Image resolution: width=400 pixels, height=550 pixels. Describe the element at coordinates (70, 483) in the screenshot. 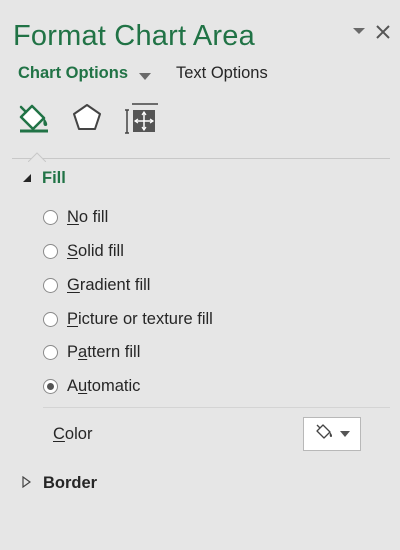

I see `border-heading: Border` at that location.